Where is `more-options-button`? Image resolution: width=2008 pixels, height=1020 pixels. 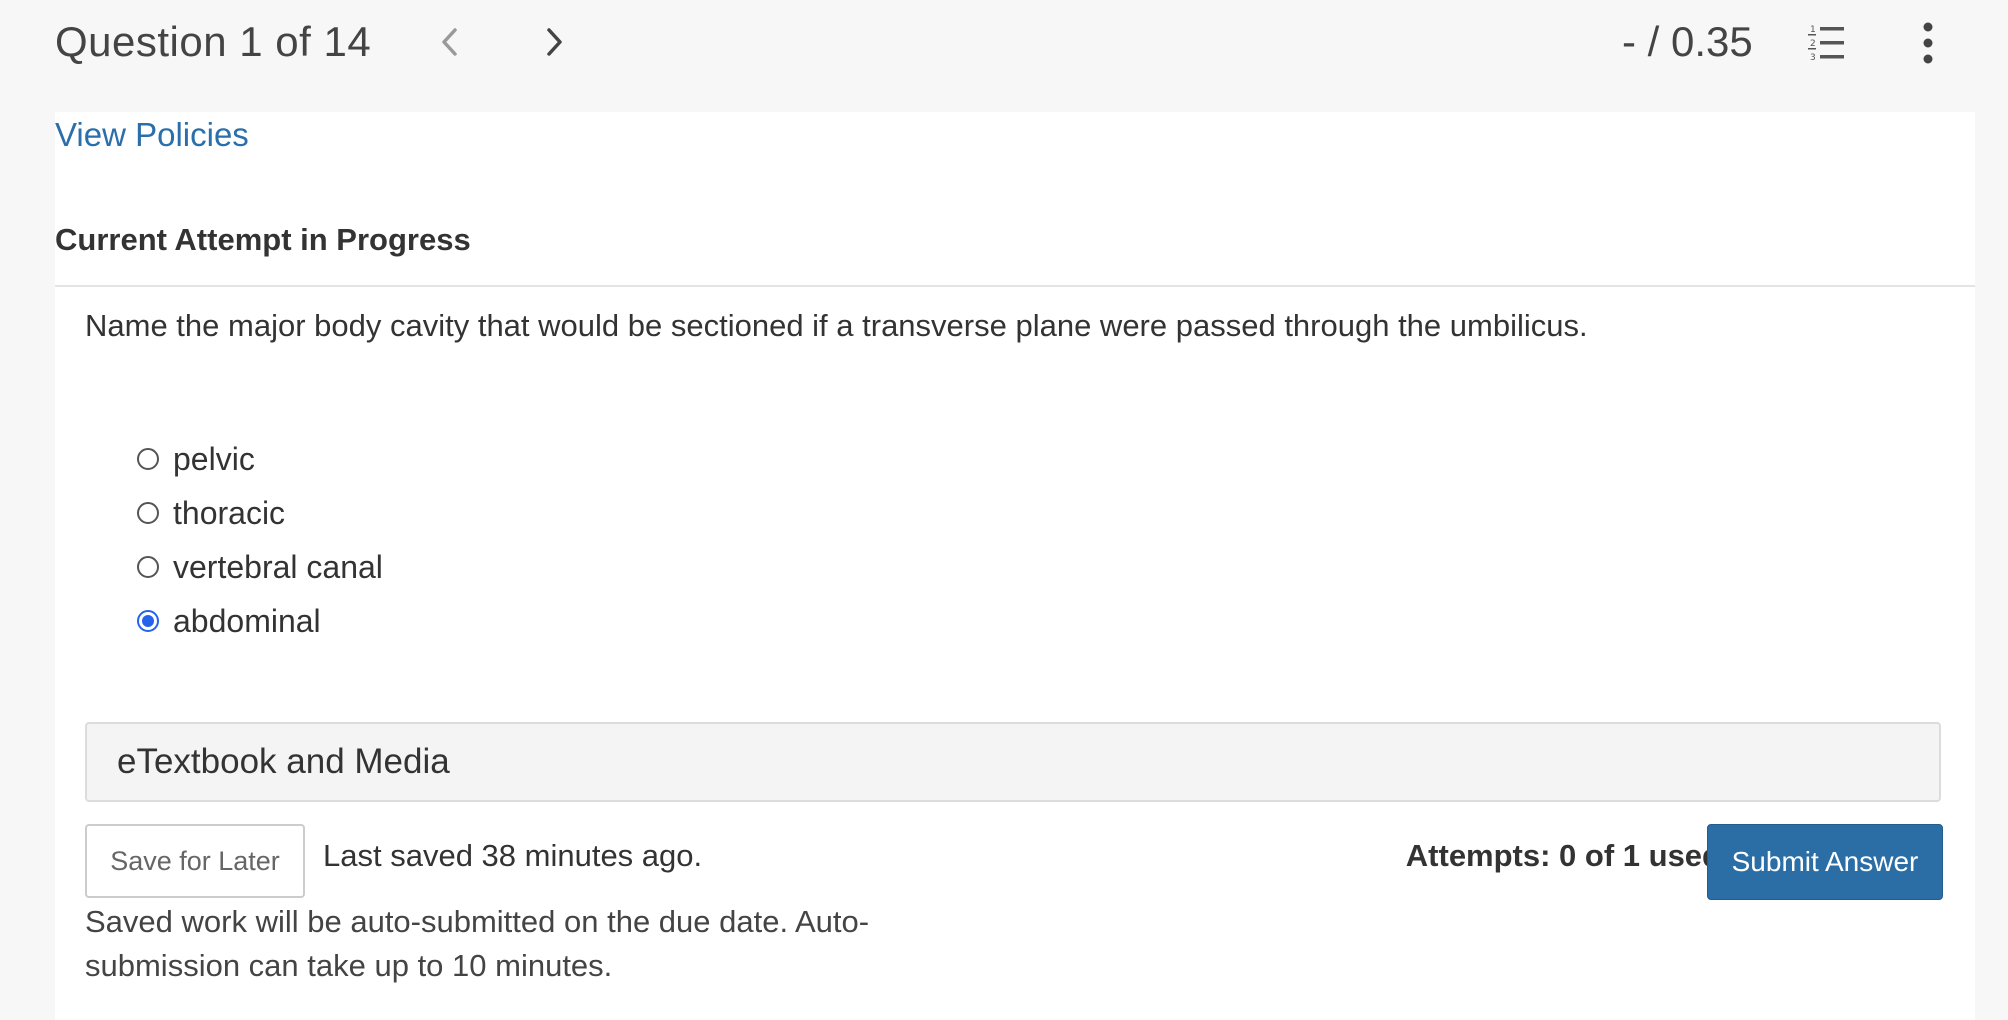
more-options-button is located at coordinates (1928, 43).